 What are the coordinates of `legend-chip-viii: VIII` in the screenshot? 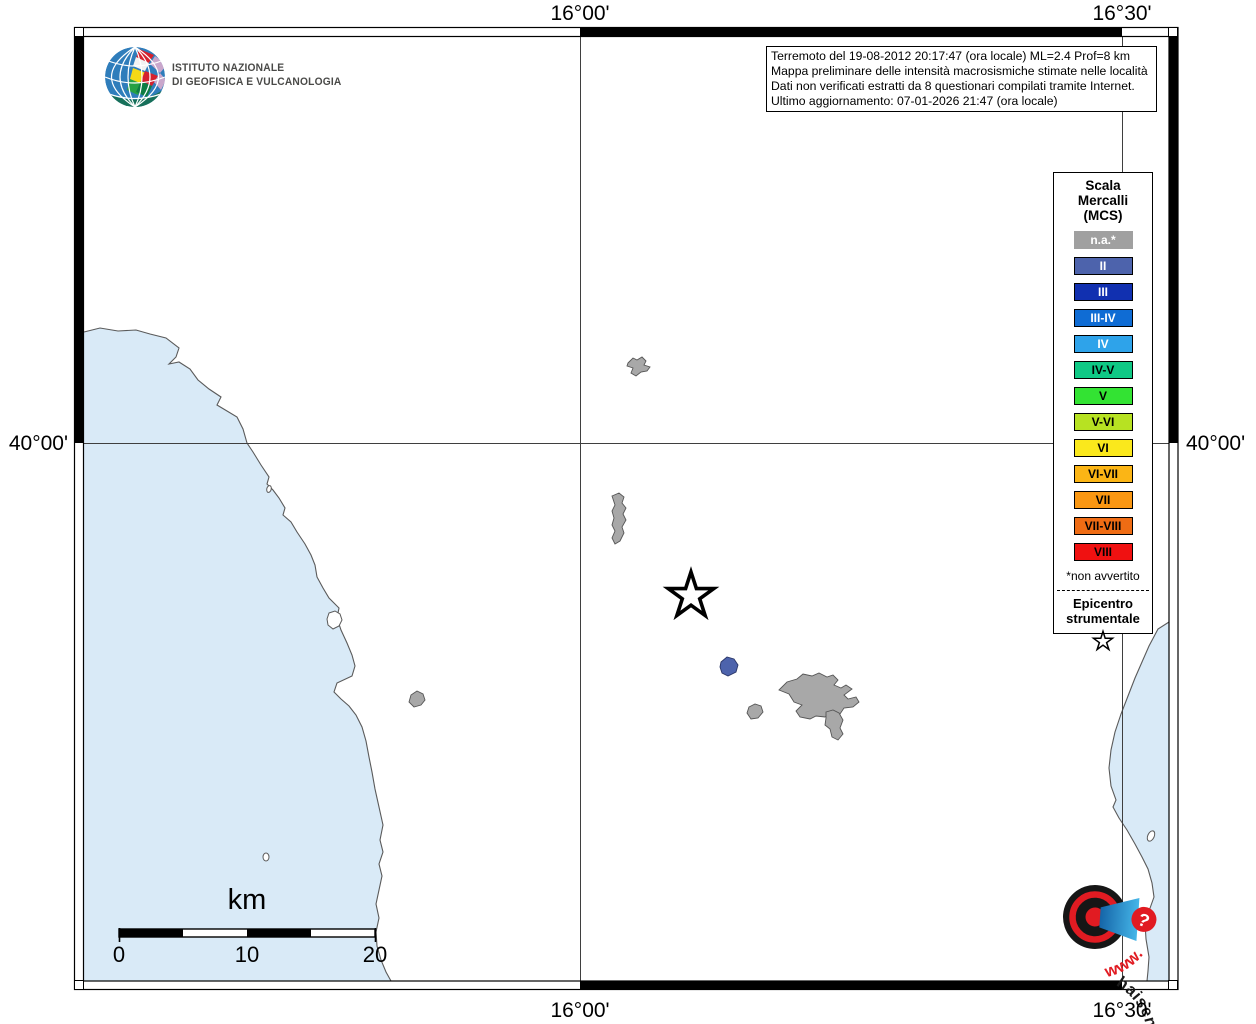 It's located at (1103, 552).